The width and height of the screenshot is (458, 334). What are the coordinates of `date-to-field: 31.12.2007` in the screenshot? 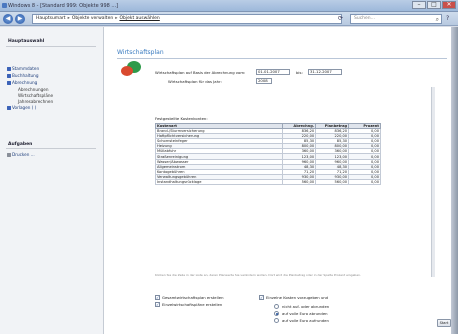 It's located at (325, 72).